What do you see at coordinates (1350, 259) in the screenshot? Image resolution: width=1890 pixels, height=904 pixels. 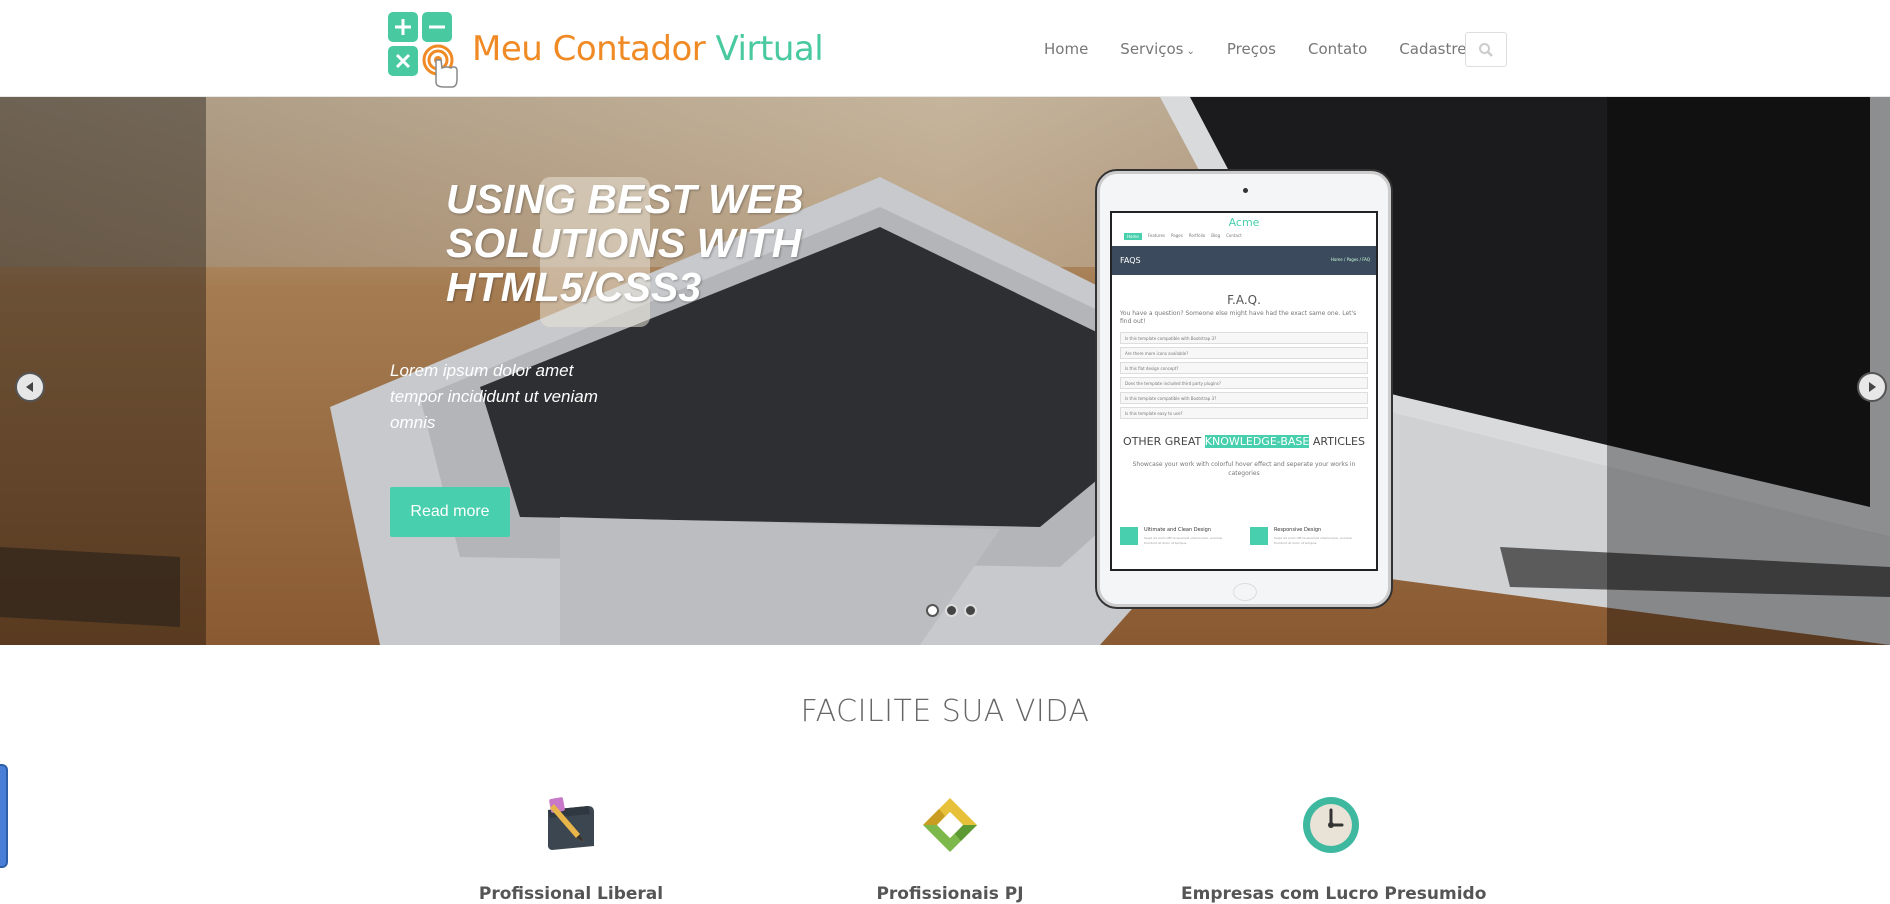 I see `mockup-breadcrumb: Home / Pages / FAQ` at bounding box center [1350, 259].